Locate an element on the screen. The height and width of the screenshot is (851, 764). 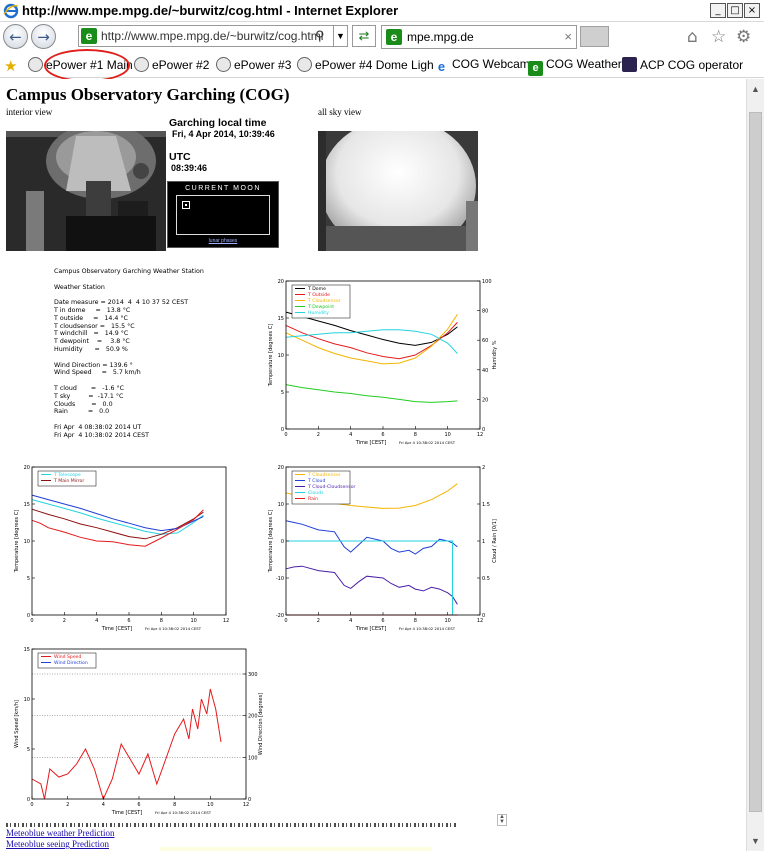
address-input: http://www.mpe.mpg.de/~burwitz/cog.html is located at coordinates (212, 36).